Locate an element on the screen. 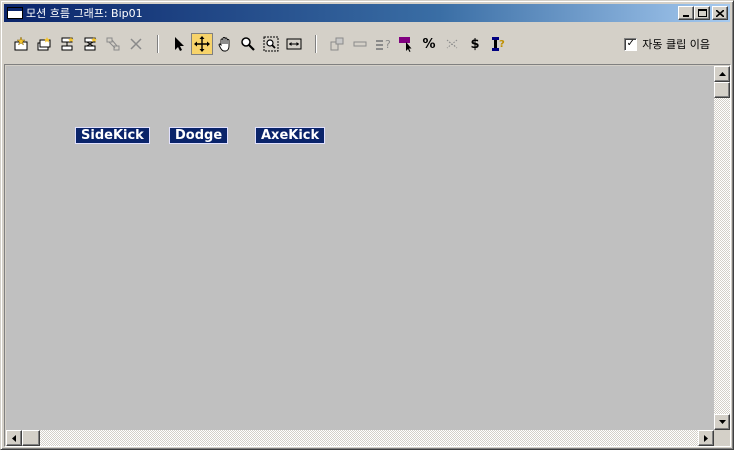 This screenshot has width=734, height=450. color-select-icon is located at coordinates (405, 44).